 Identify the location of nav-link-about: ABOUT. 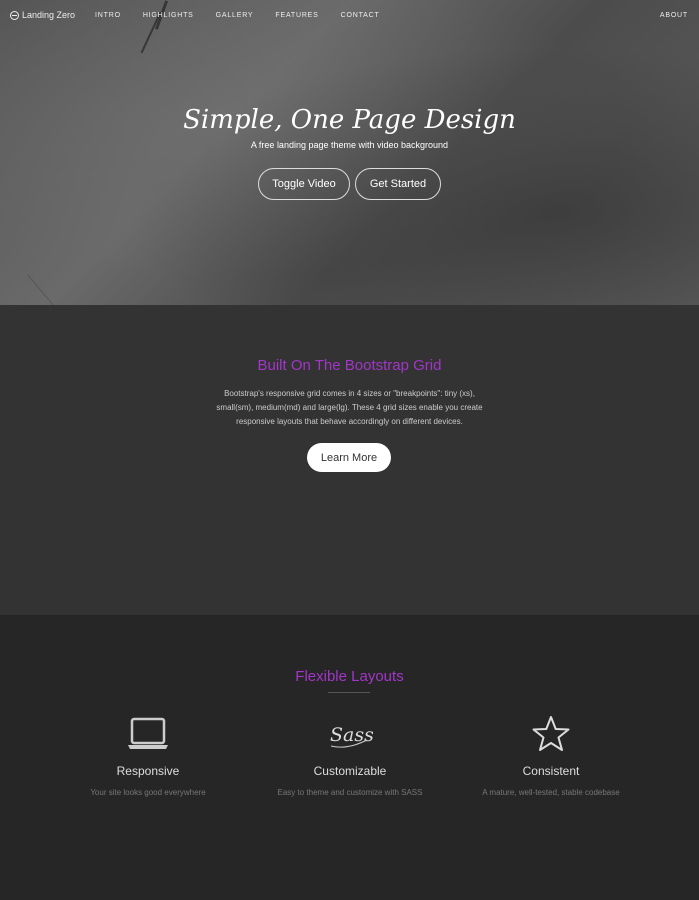
(674, 15).